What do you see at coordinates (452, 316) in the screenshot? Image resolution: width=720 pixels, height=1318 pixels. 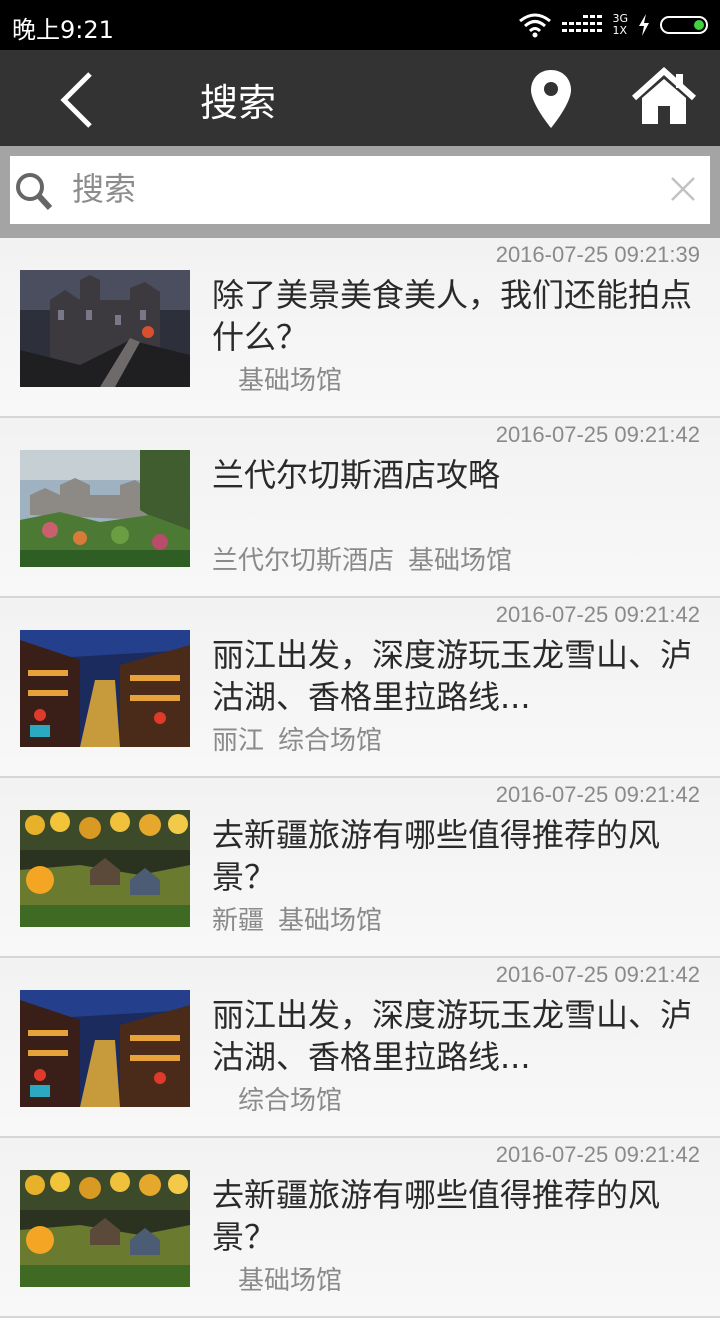 I see `item-title: 除了美景美食美人，我们还能拍点什么？` at bounding box center [452, 316].